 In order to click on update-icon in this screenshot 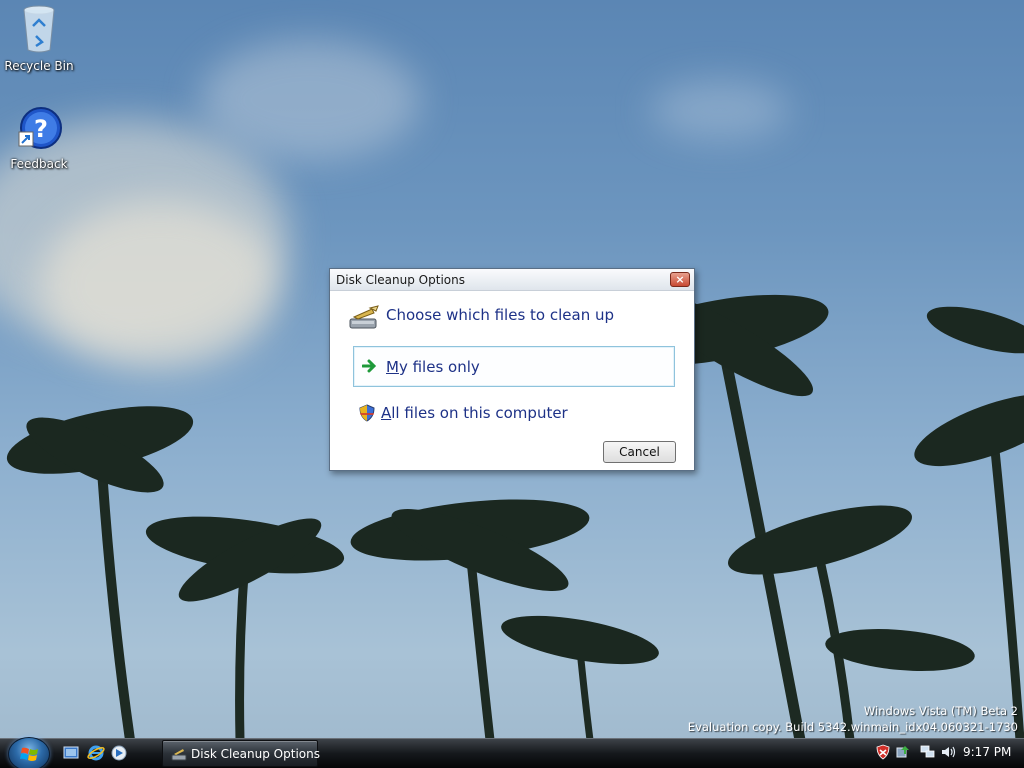, I will do `click(903, 752)`.